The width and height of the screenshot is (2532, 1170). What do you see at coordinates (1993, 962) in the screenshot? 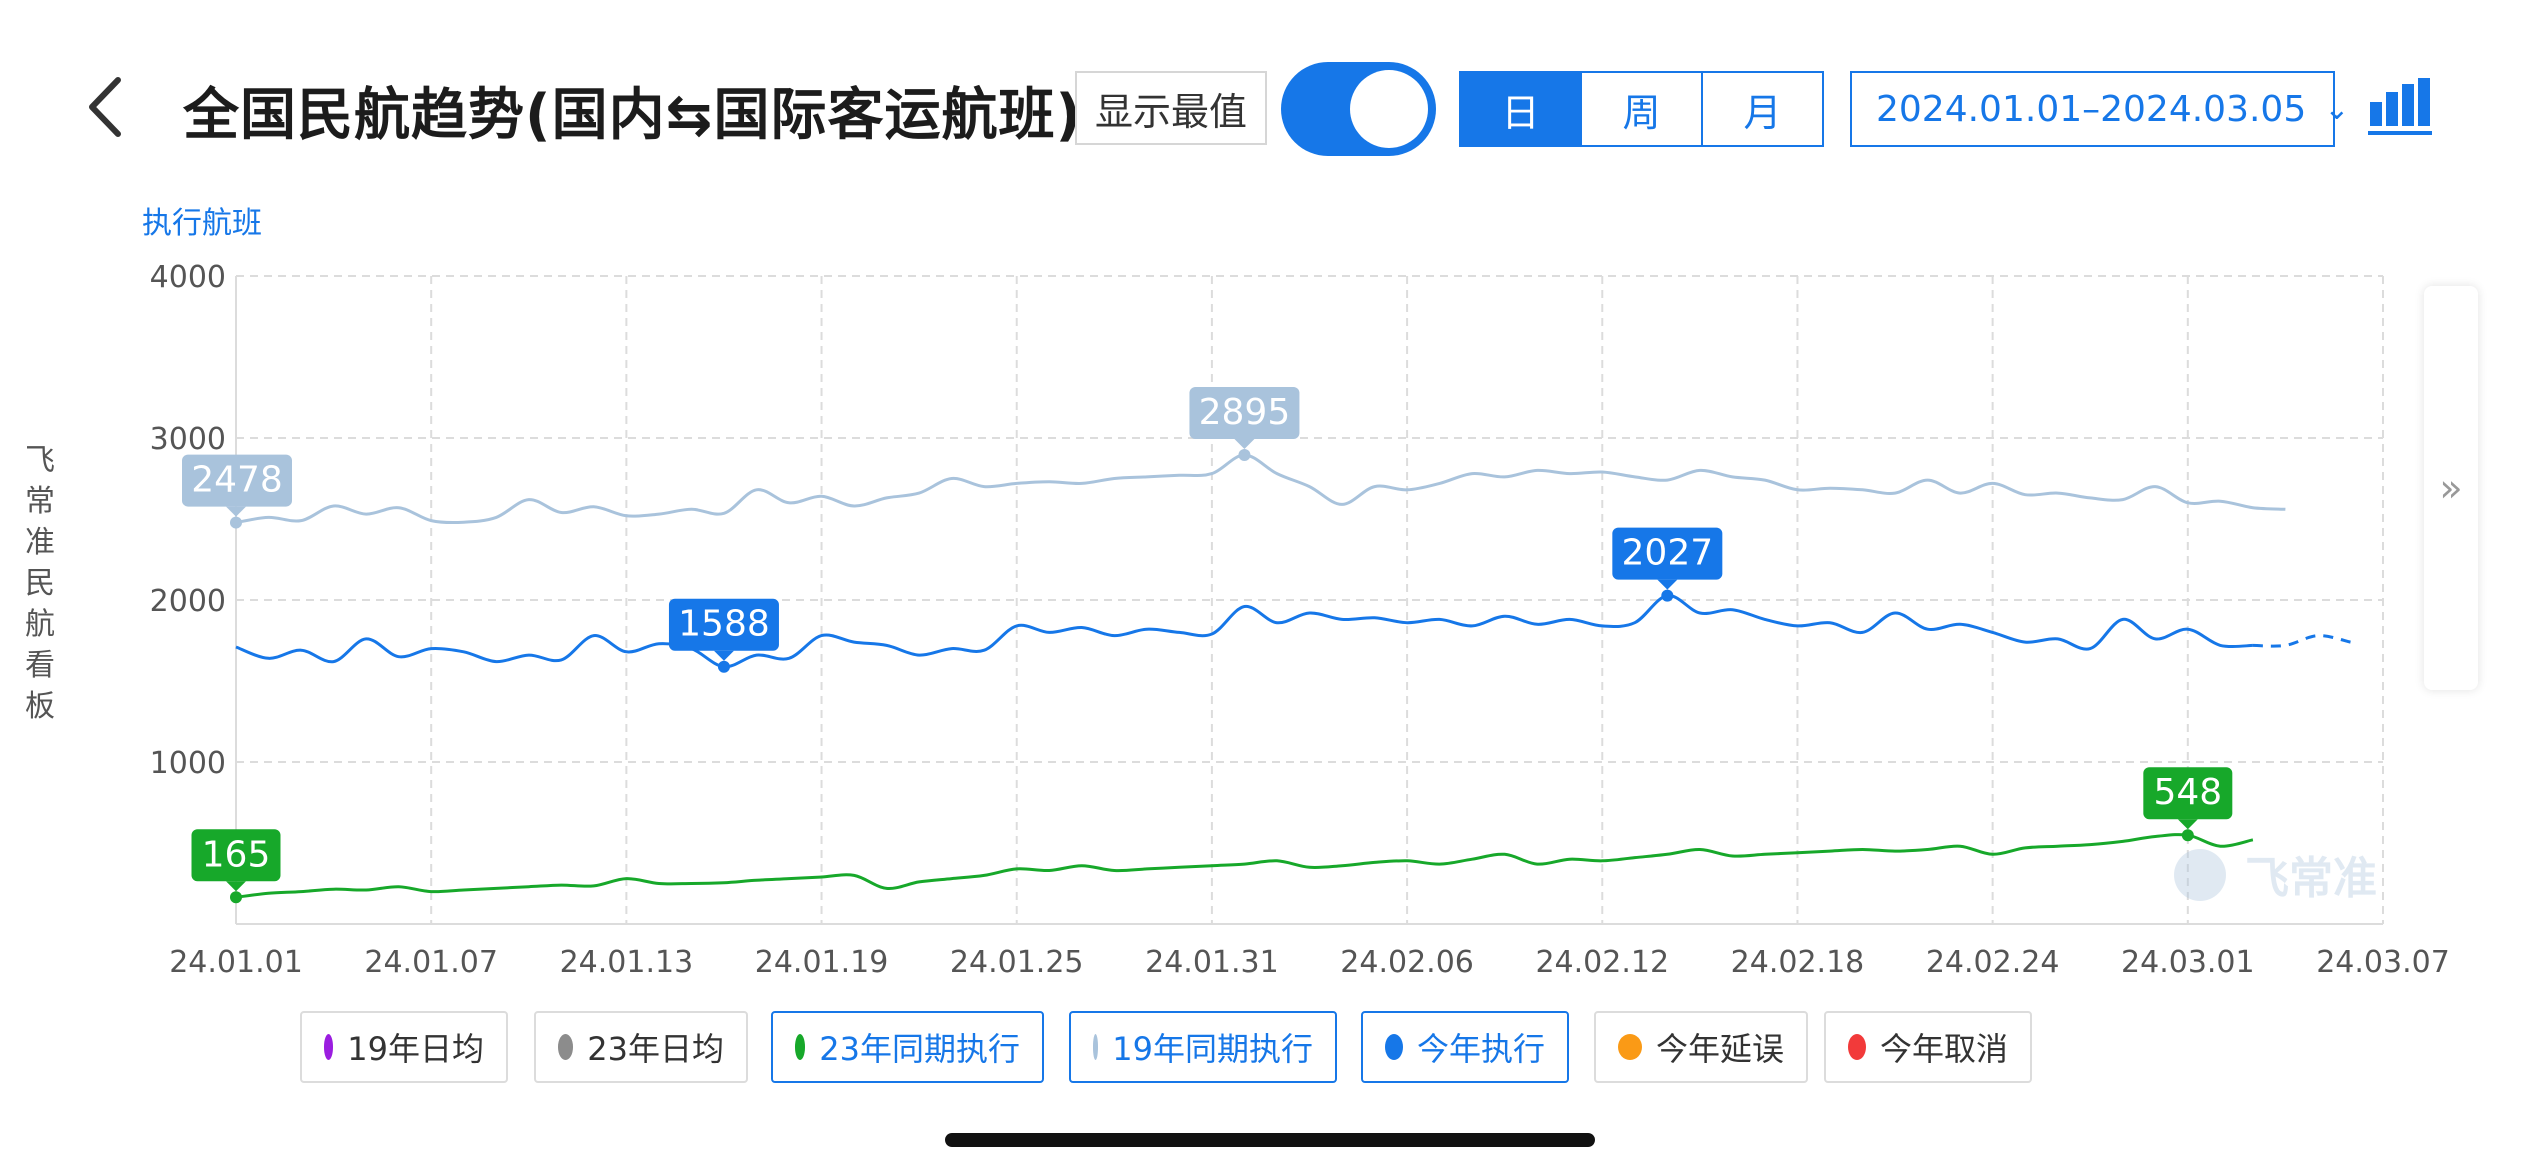
I see `x-tick-label: 24.02.24` at bounding box center [1993, 962].